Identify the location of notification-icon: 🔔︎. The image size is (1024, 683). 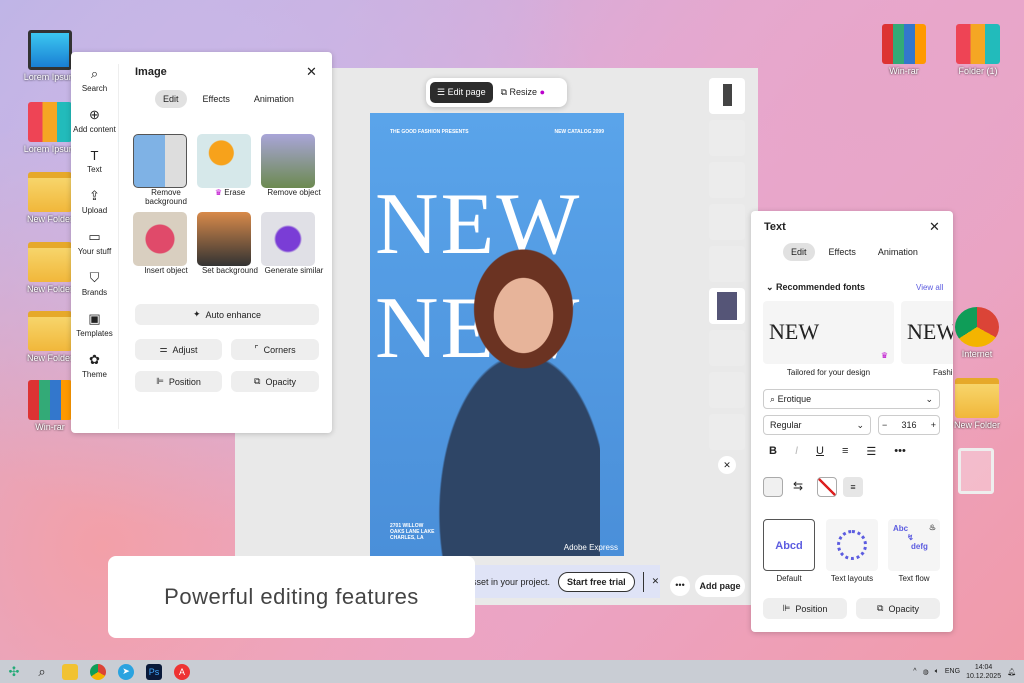
(1011, 672).